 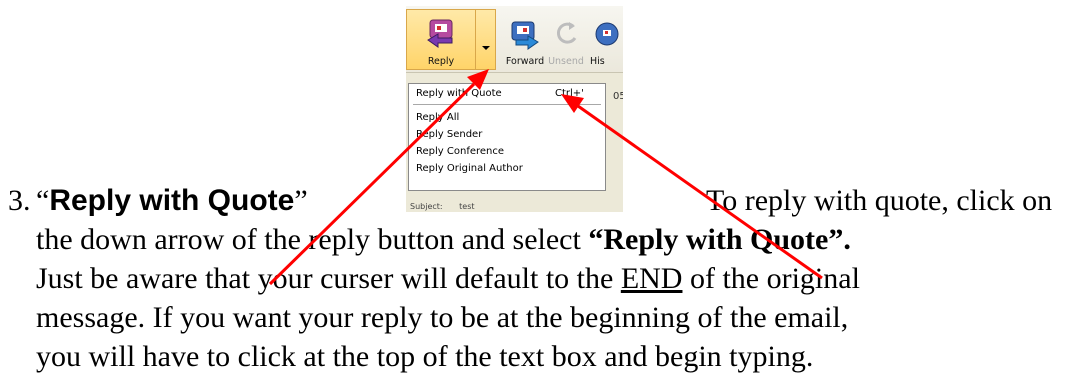 What do you see at coordinates (525, 61) in the screenshot?
I see `forward-label: Forward` at bounding box center [525, 61].